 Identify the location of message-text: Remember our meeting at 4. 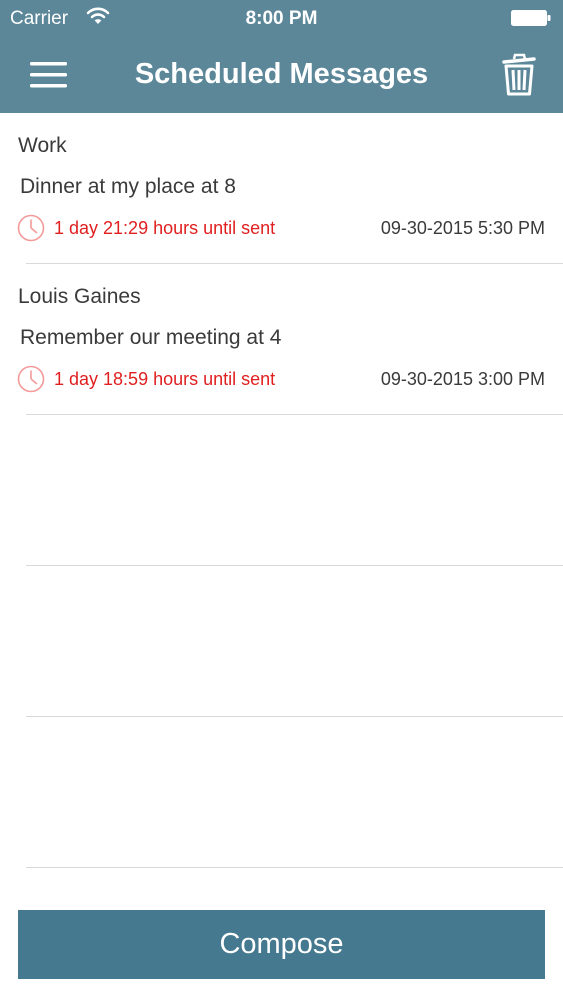
(151, 337).